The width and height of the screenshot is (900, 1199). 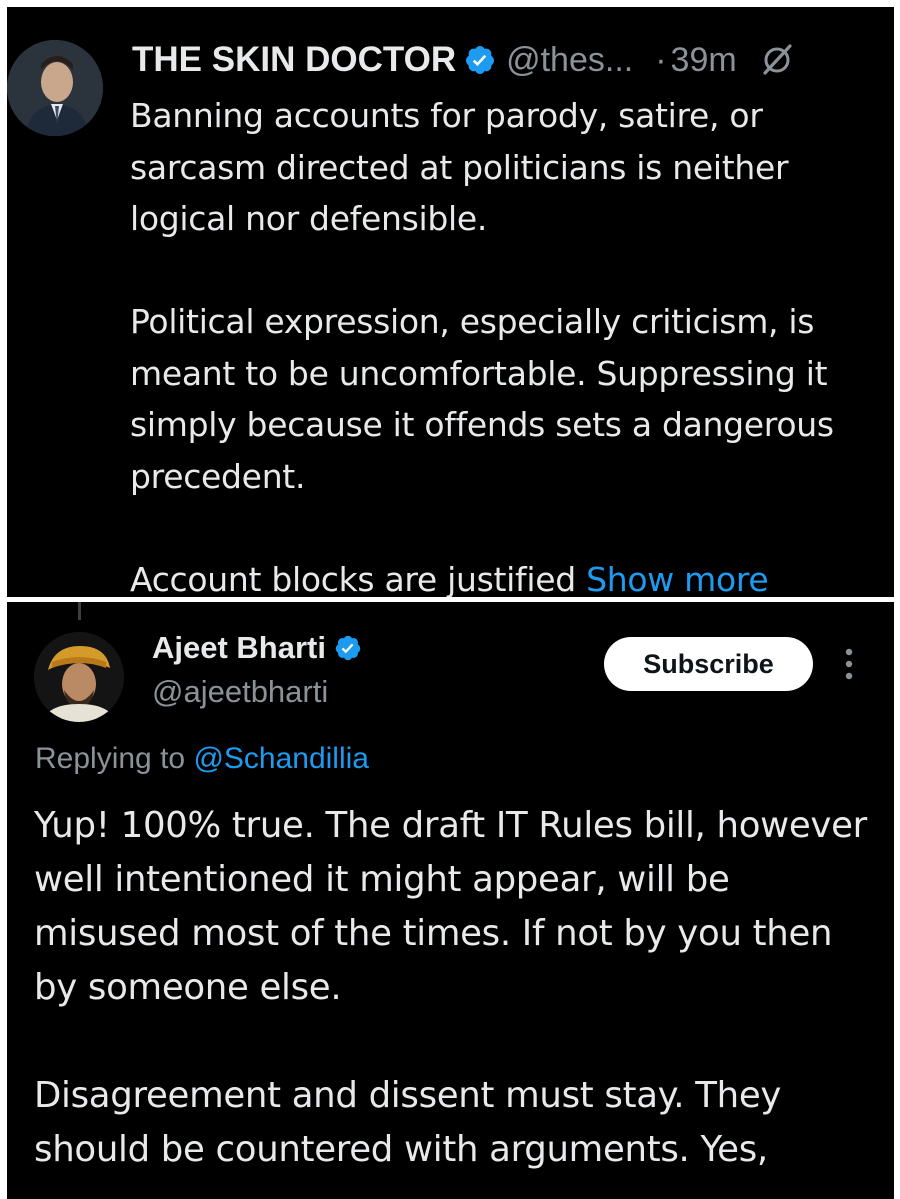 I want to click on author-name-line: Ajeet Bharti, so click(x=262, y=648).